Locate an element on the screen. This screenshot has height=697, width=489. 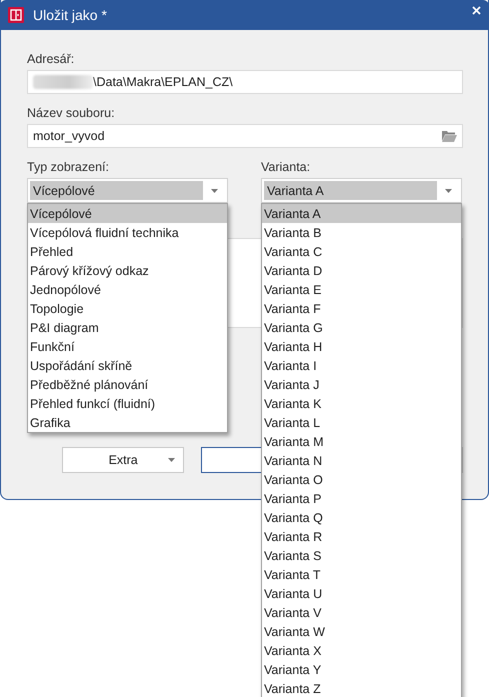
field-label: Varianta: is located at coordinates (286, 167).